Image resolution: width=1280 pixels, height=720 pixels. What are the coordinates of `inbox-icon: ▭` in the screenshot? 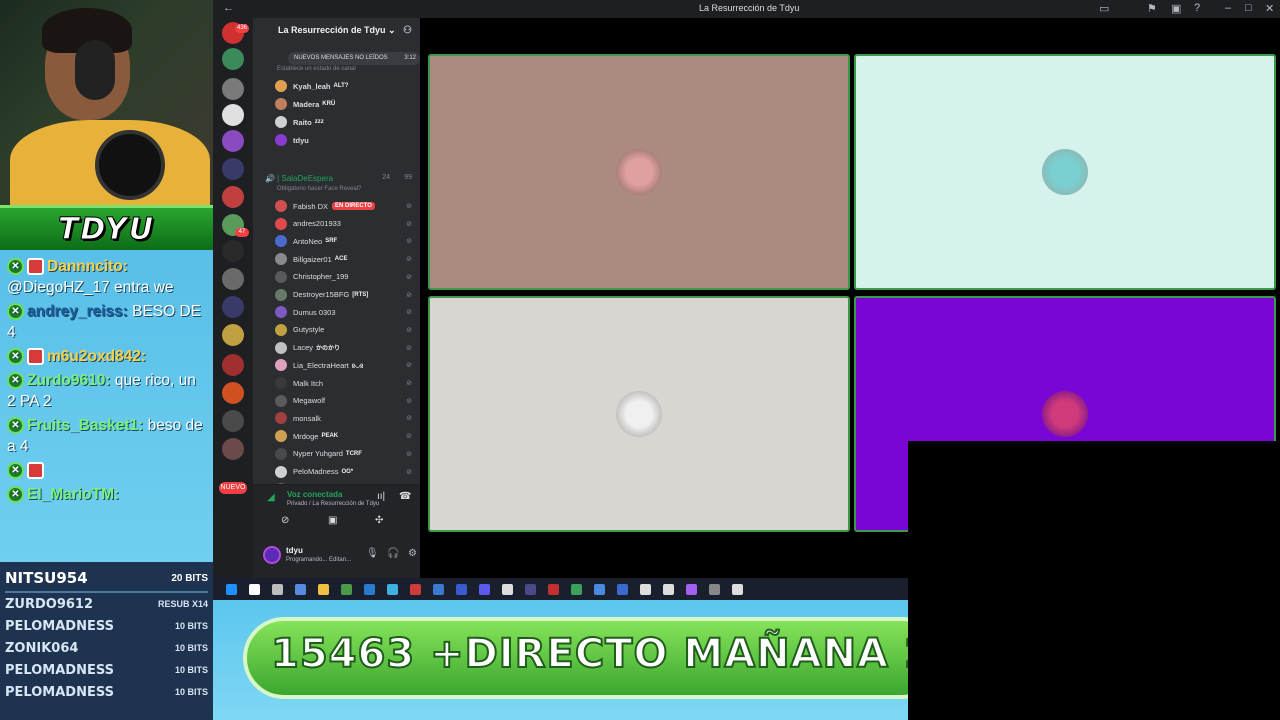 It's located at (1104, 8).